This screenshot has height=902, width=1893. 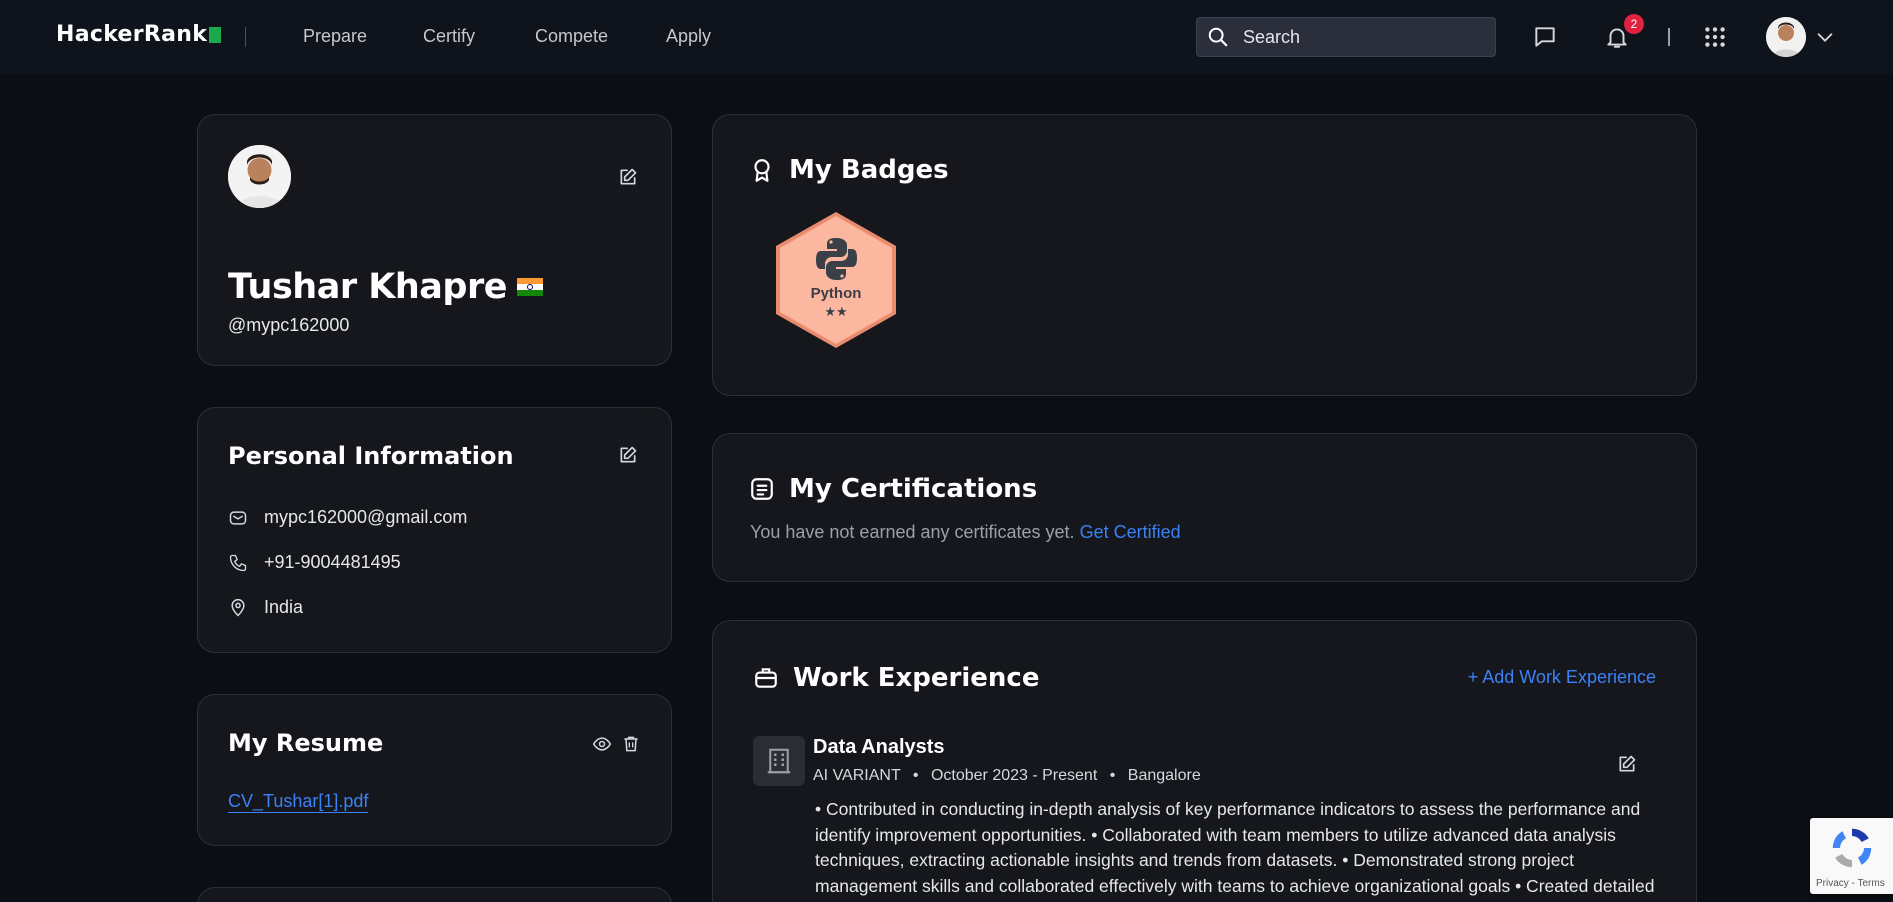 I want to click on recaptcha-widget: Privacy - Terms, so click(x=1851, y=856).